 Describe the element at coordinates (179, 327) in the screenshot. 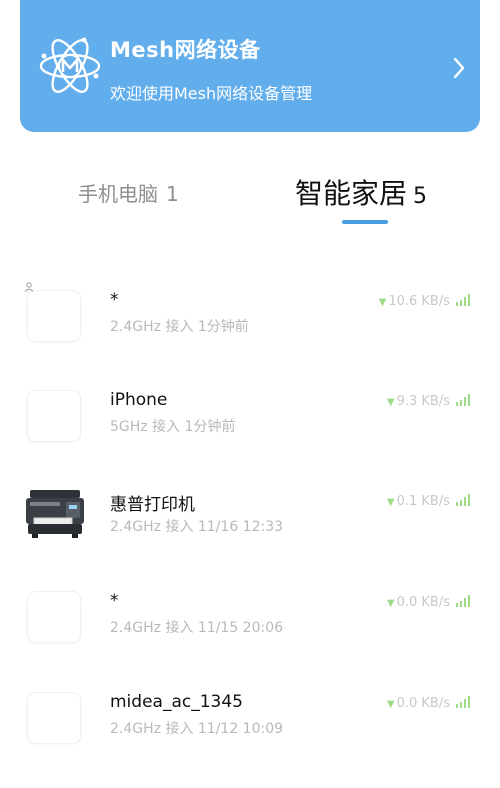

I see `device-meta: 2.4GHz 接入 1分钟前` at that location.